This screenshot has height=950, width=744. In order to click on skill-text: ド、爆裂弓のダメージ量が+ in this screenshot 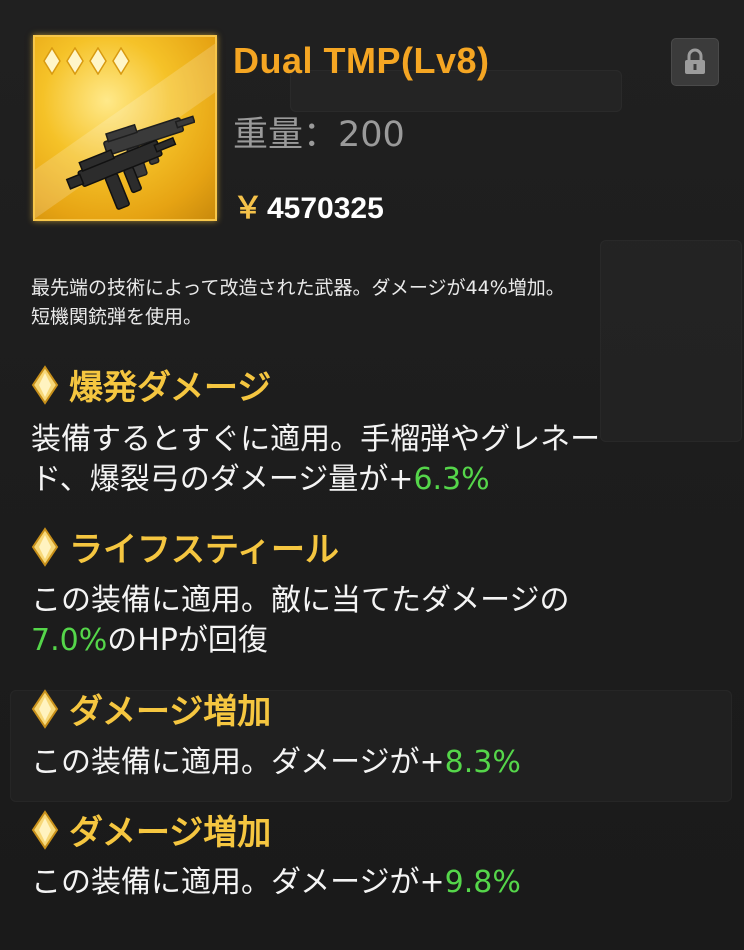, I will do `click(222, 479)`.